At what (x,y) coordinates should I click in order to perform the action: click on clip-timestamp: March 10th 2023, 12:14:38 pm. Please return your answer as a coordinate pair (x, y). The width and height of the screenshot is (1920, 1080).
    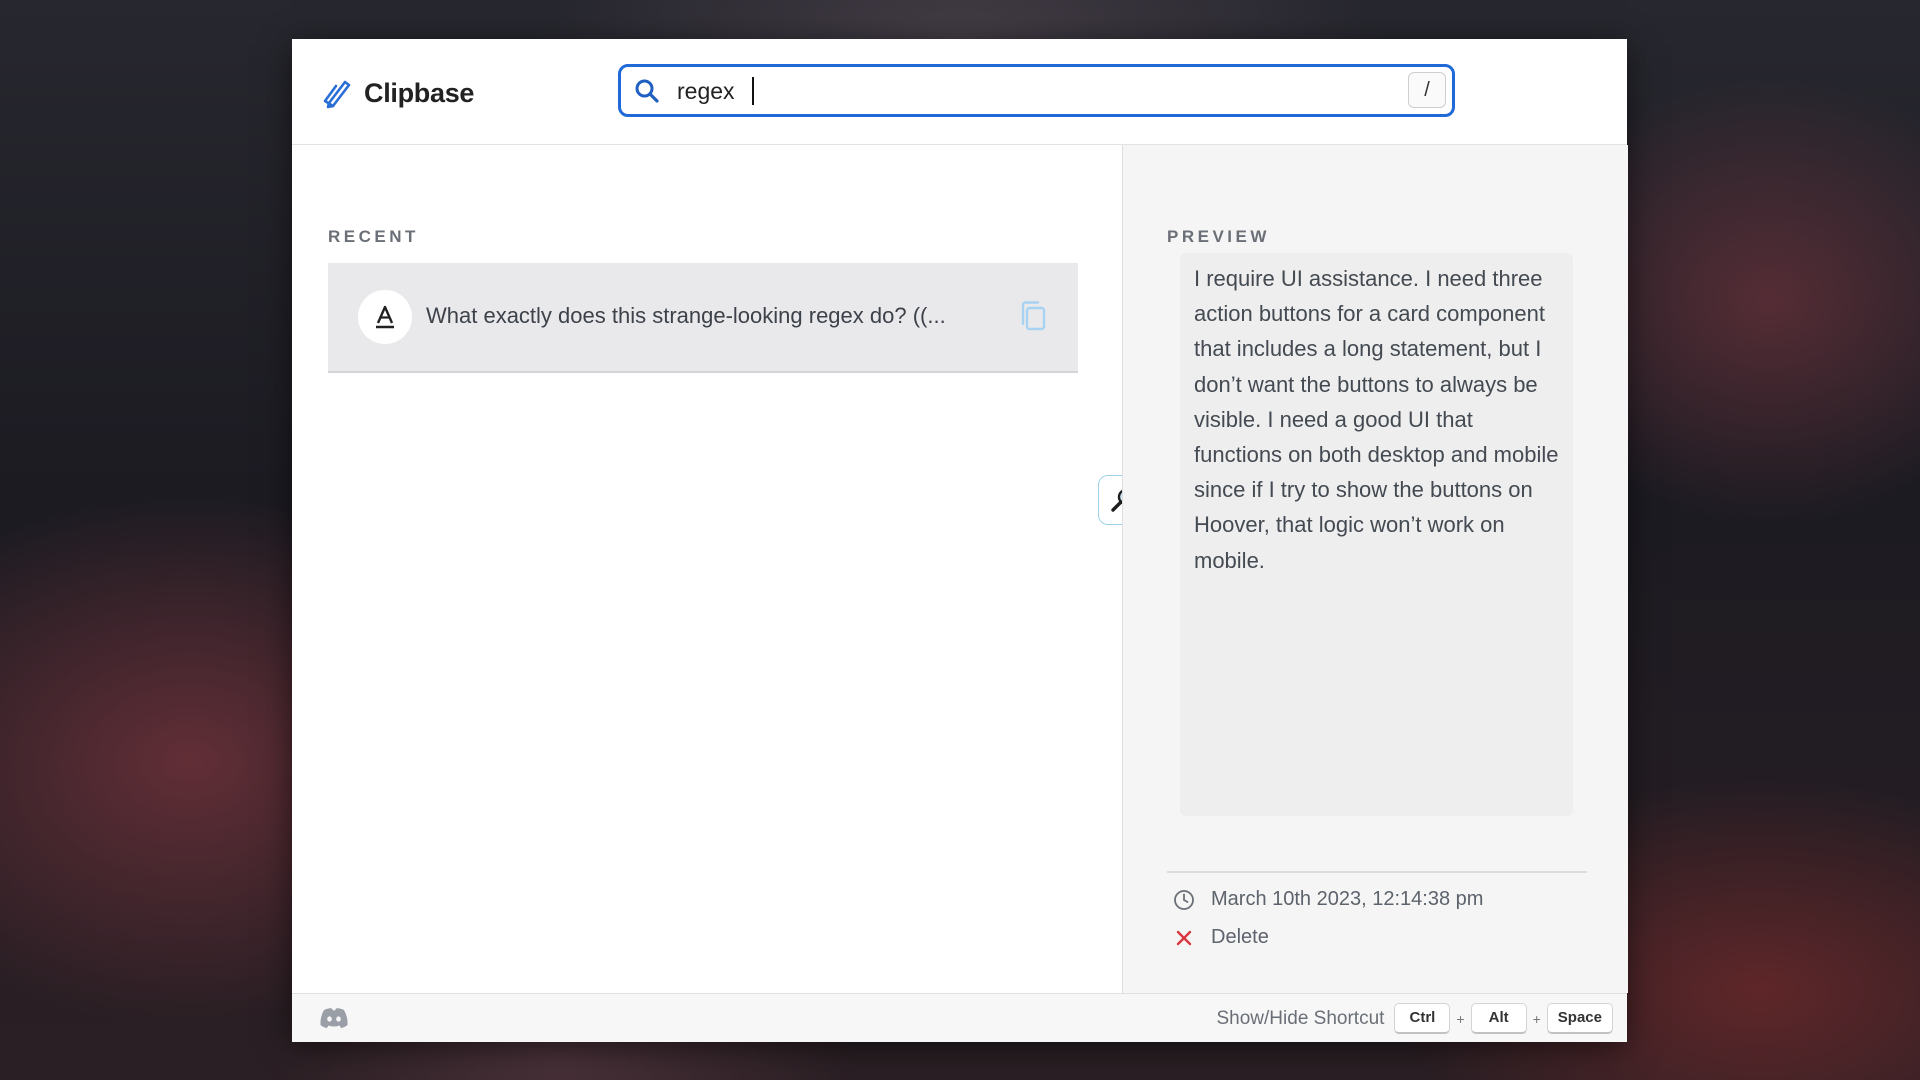
    Looking at the image, I should click on (1347, 899).